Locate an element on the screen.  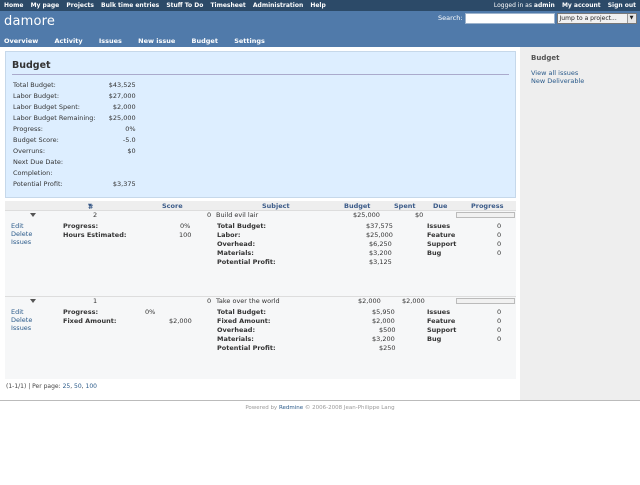
detail-value: $3,200 is located at coordinates (380, 253).